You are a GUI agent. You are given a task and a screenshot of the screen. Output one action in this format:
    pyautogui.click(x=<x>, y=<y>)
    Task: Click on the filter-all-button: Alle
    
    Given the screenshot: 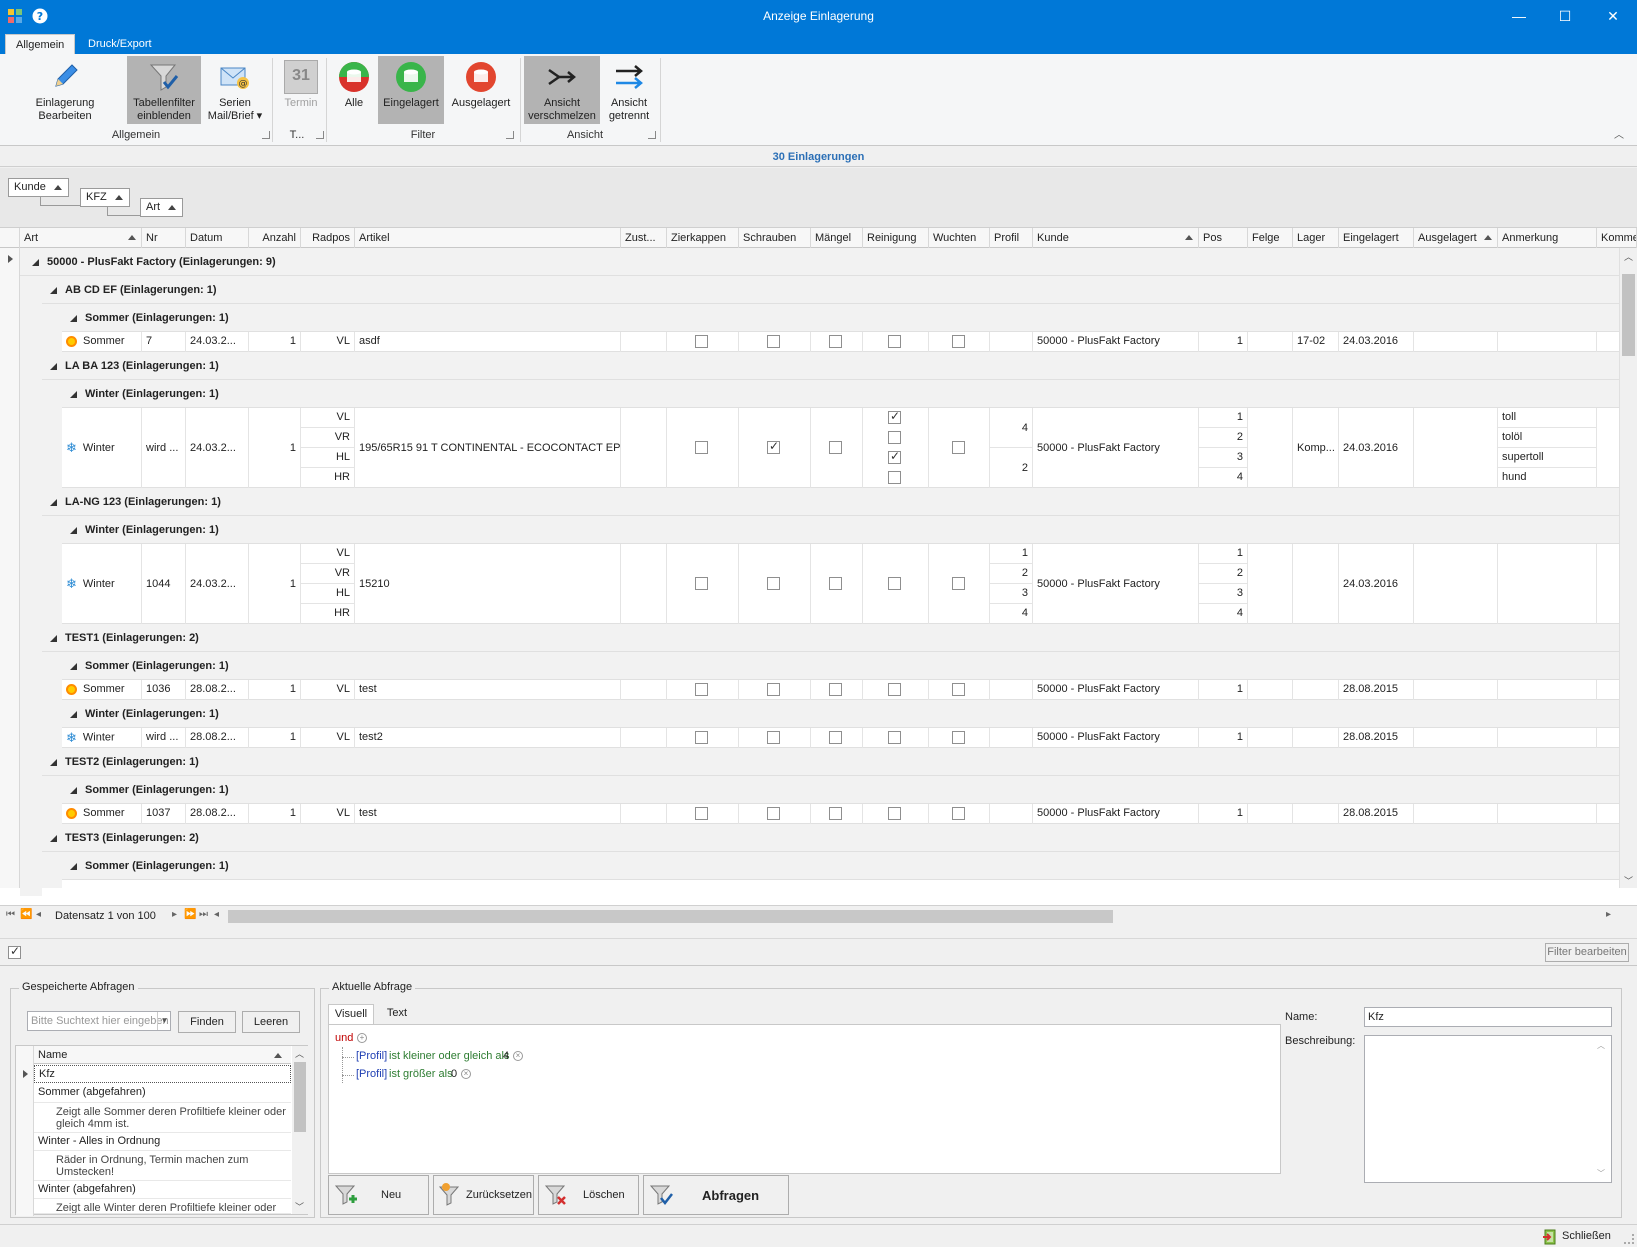 What is the action you would take?
    pyautogui.click(x=354, y=90)
    